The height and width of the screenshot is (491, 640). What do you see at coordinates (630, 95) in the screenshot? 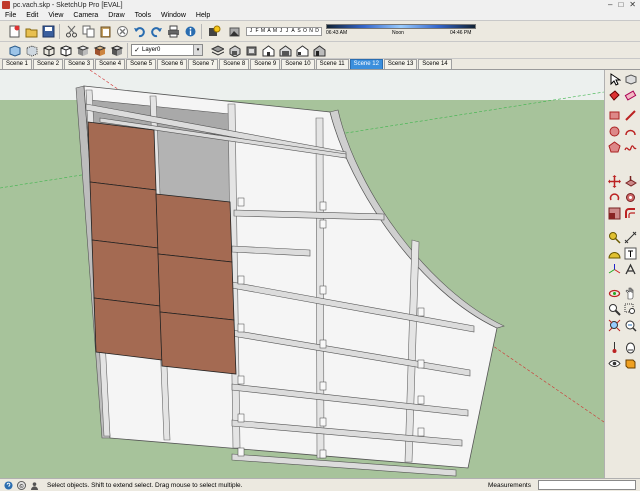
I see `eraser-icon` at bounding box center [630, 95].